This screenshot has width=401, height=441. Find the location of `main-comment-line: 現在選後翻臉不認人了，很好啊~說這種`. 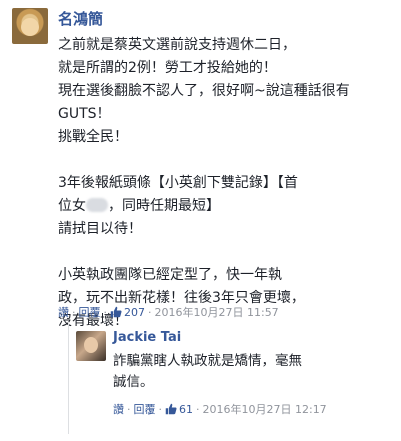

main-comment-line: 現在選後翻臉不認人了，很好啊~說這種 is located at coordinates (183, 91).